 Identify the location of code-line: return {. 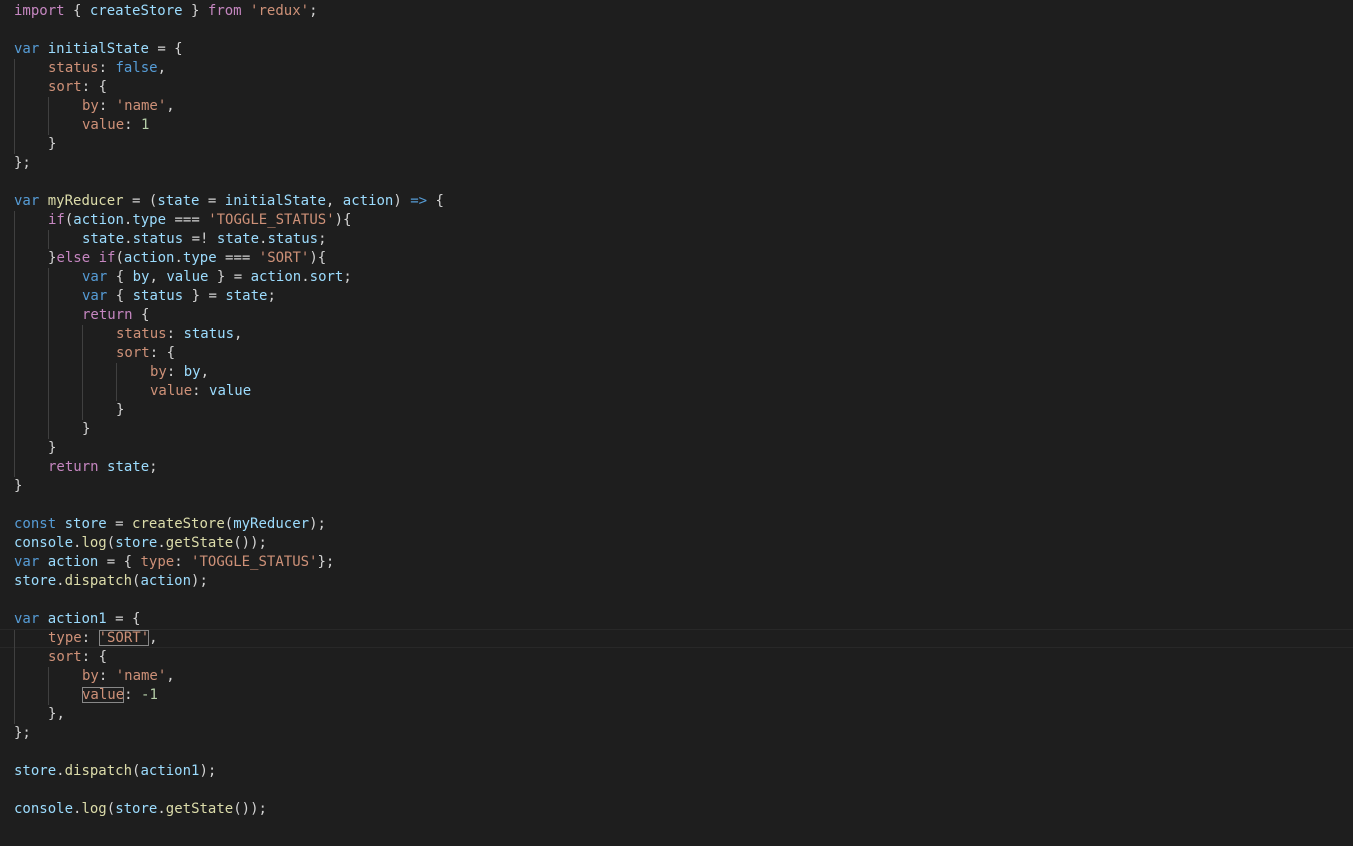
(676, 315).